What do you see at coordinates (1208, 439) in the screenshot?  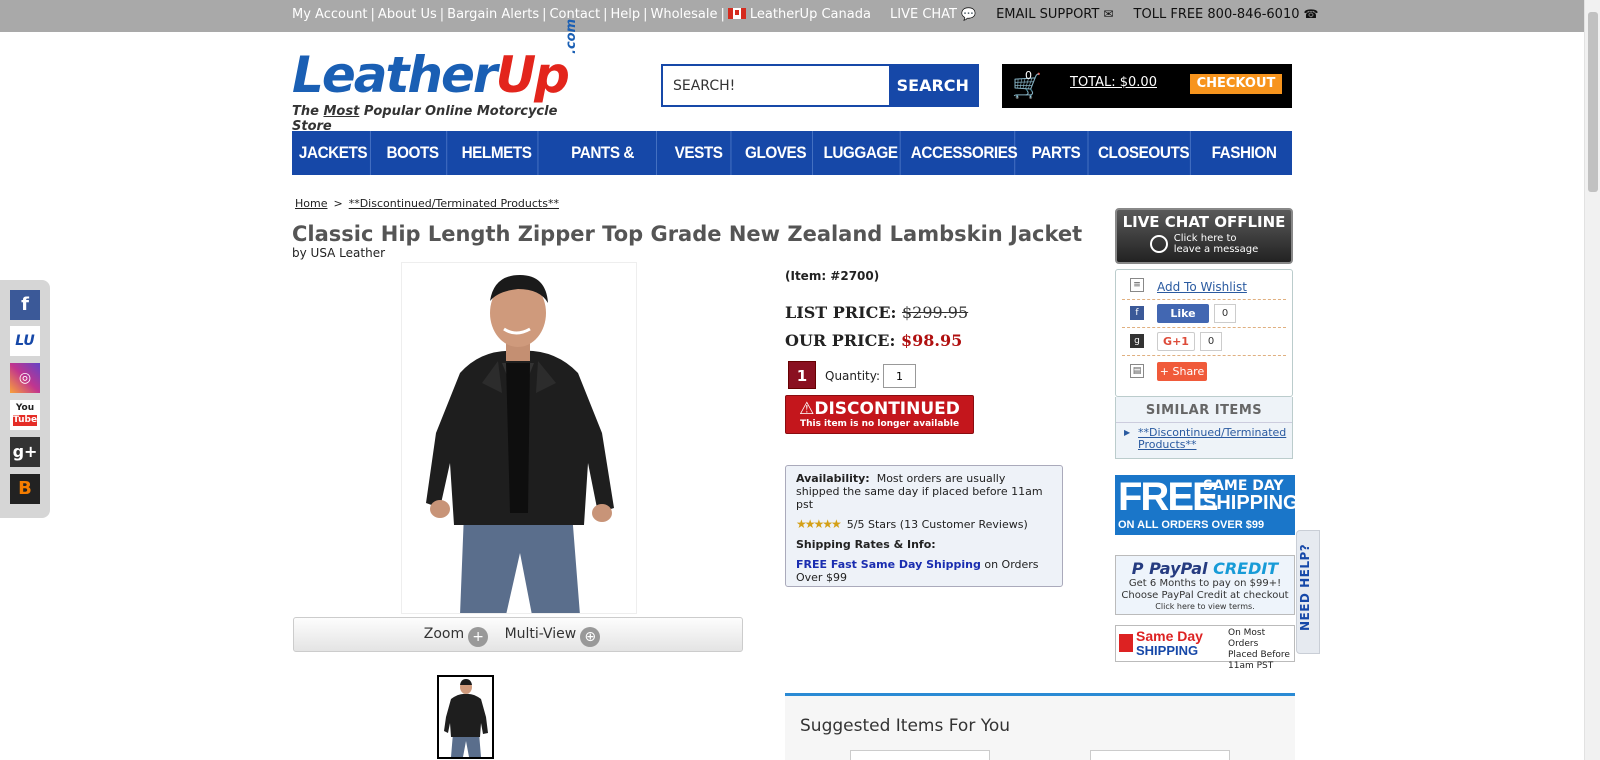 I see `similar-item-link: **Discontinued/Terminated Products**` at bounding box center [1208, 439].